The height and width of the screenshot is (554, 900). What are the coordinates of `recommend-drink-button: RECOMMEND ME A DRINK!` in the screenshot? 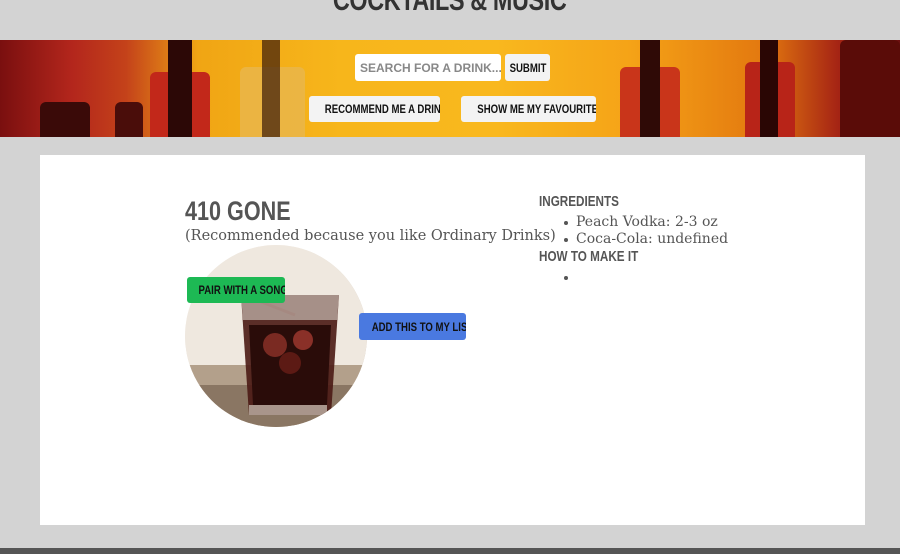 It's located at (374, 109).